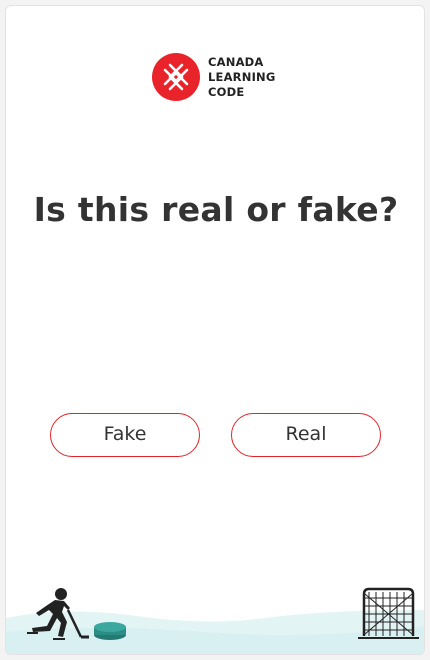  Describe the element at coordinates (306, 435) in the screenshot. I see `real-button: Real` at that location.